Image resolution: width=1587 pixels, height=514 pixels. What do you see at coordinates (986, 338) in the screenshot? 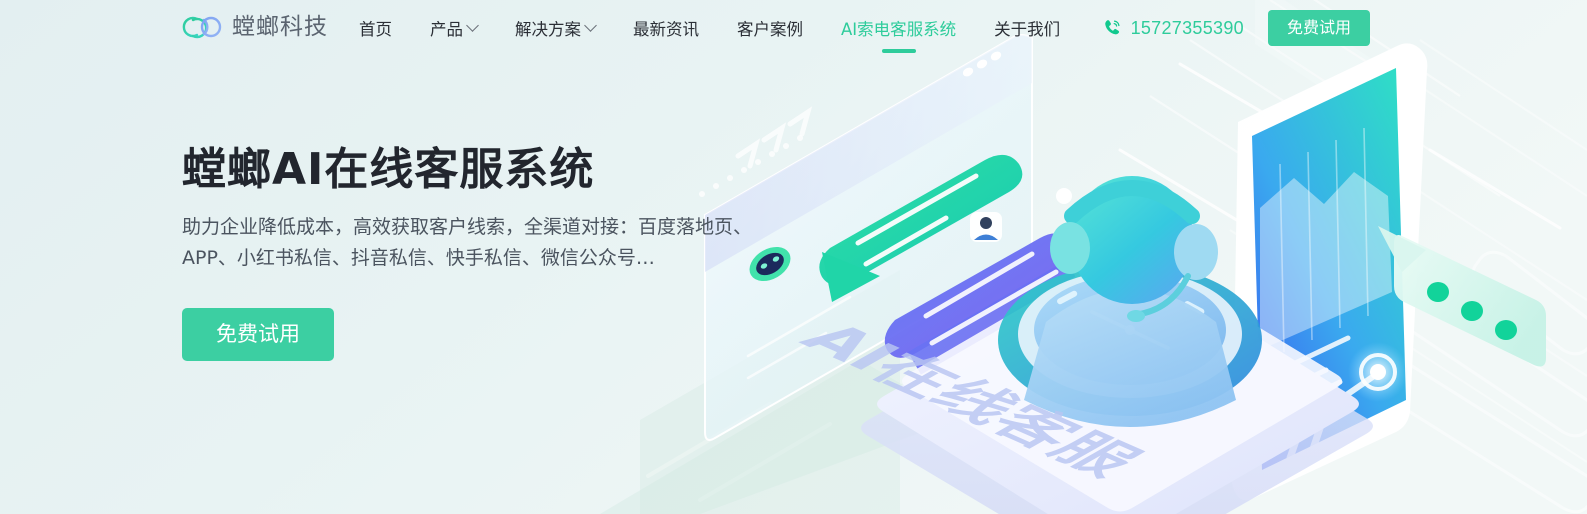
I see `blue-chat-bubble` at bounding box center [986, 338].